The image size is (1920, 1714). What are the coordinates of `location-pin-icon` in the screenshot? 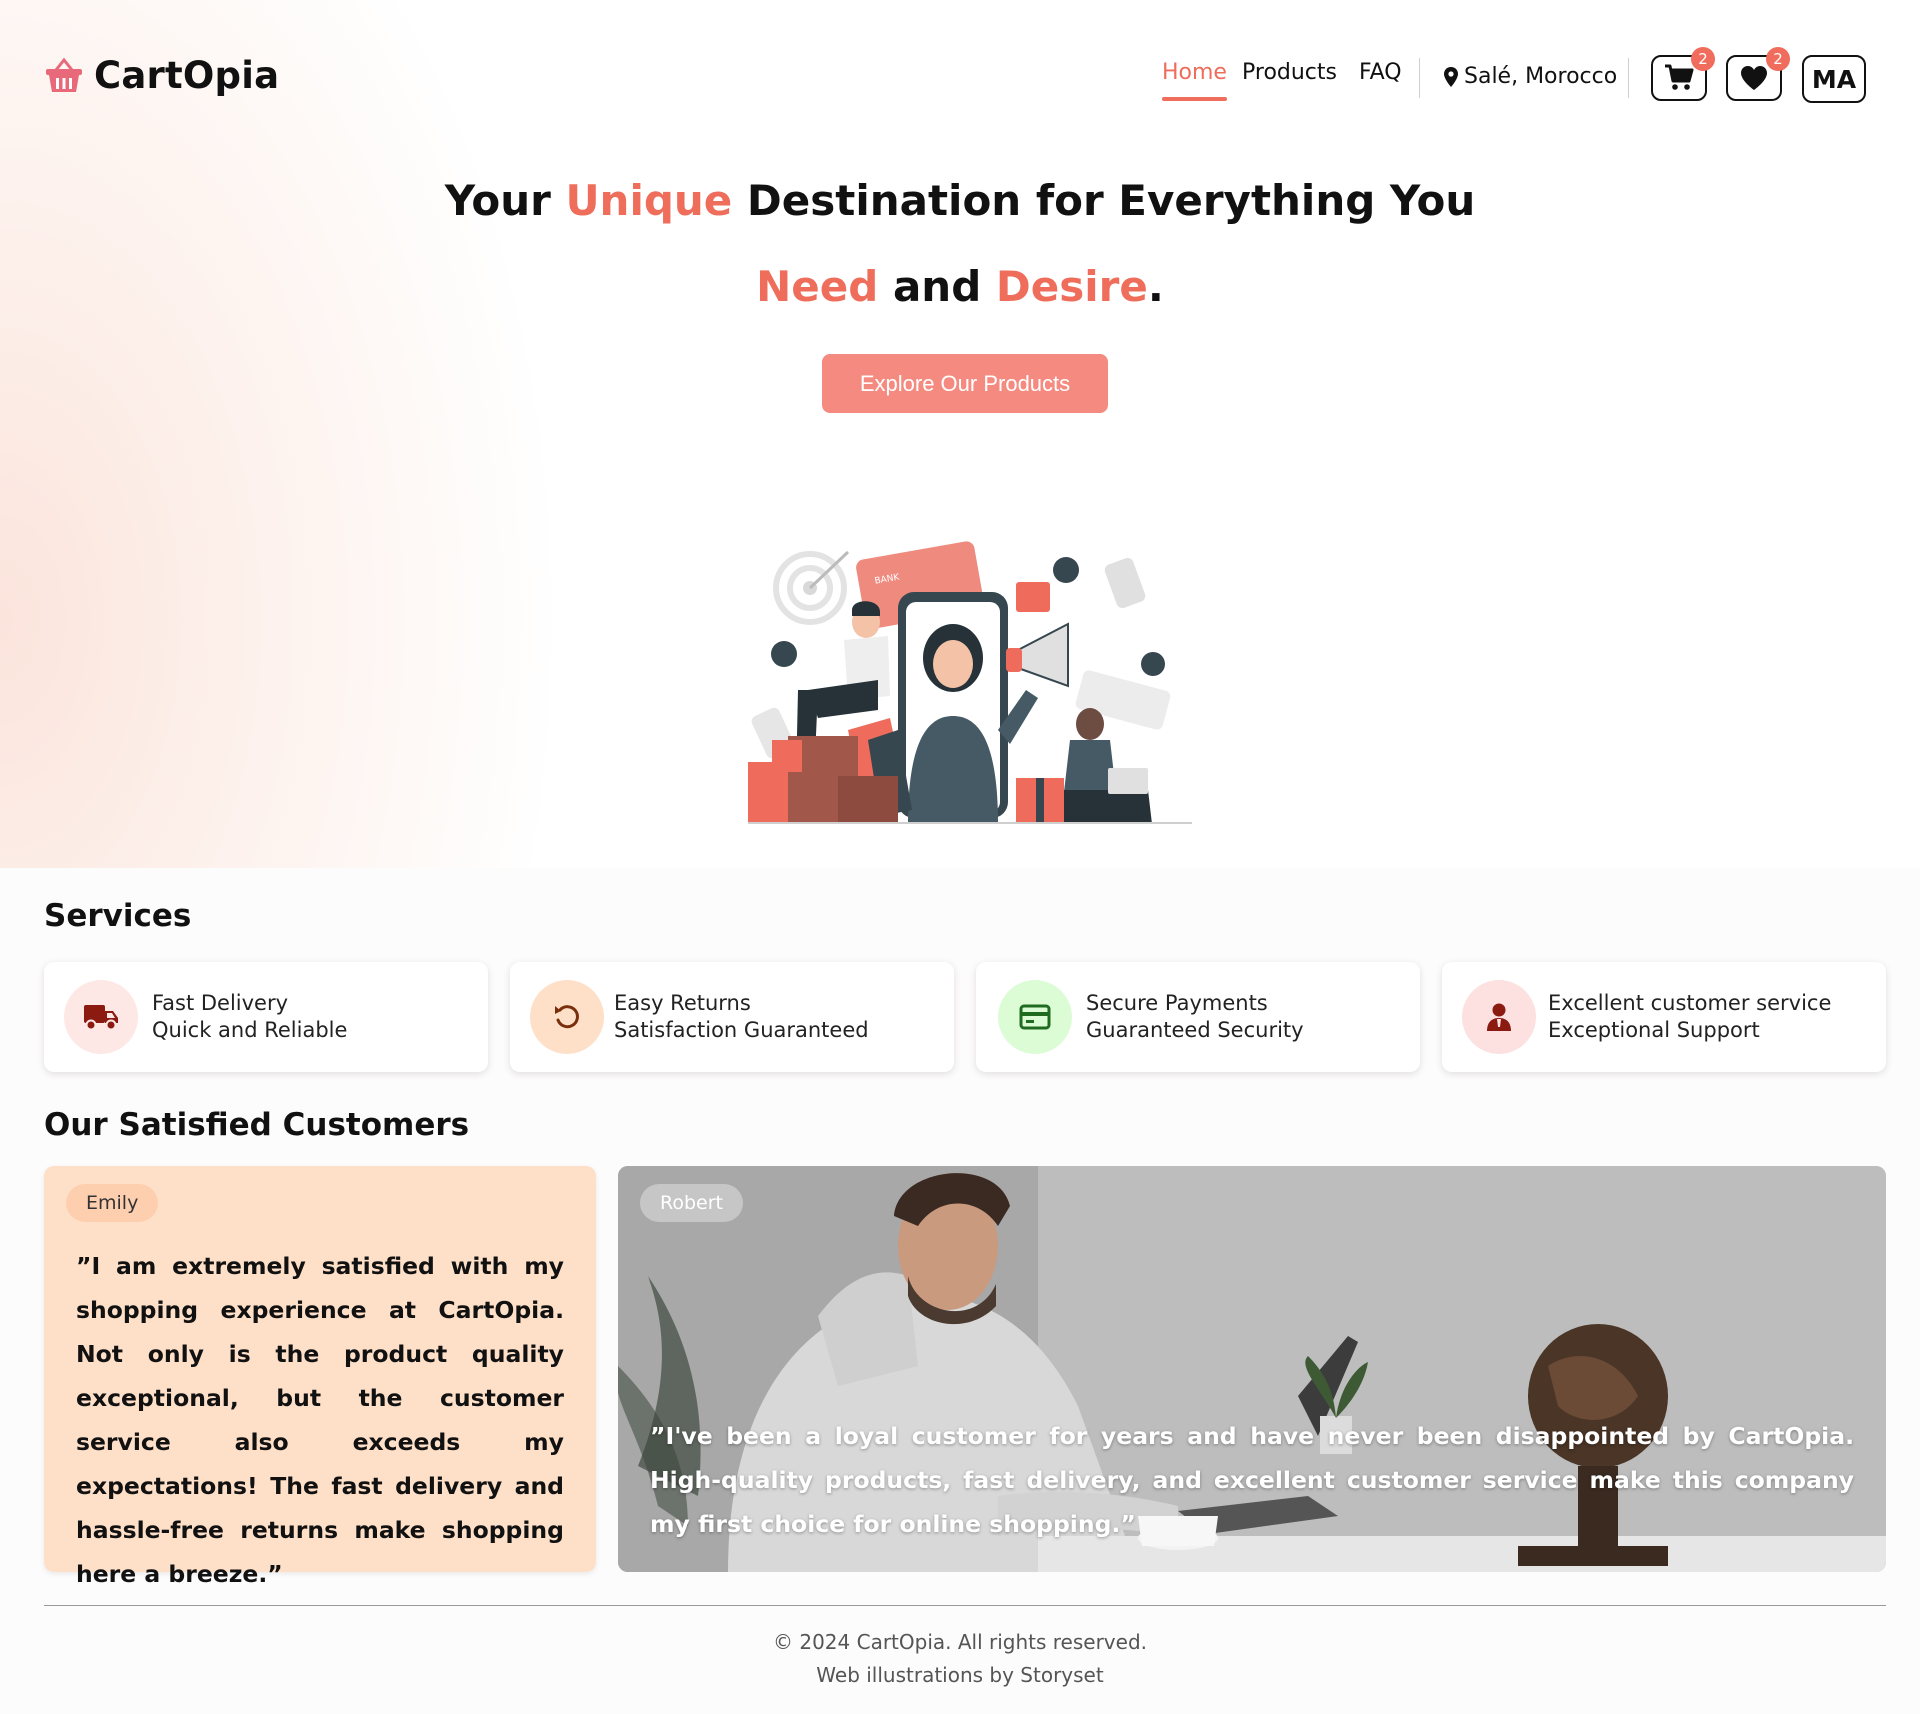 It's located at (1451, 76).